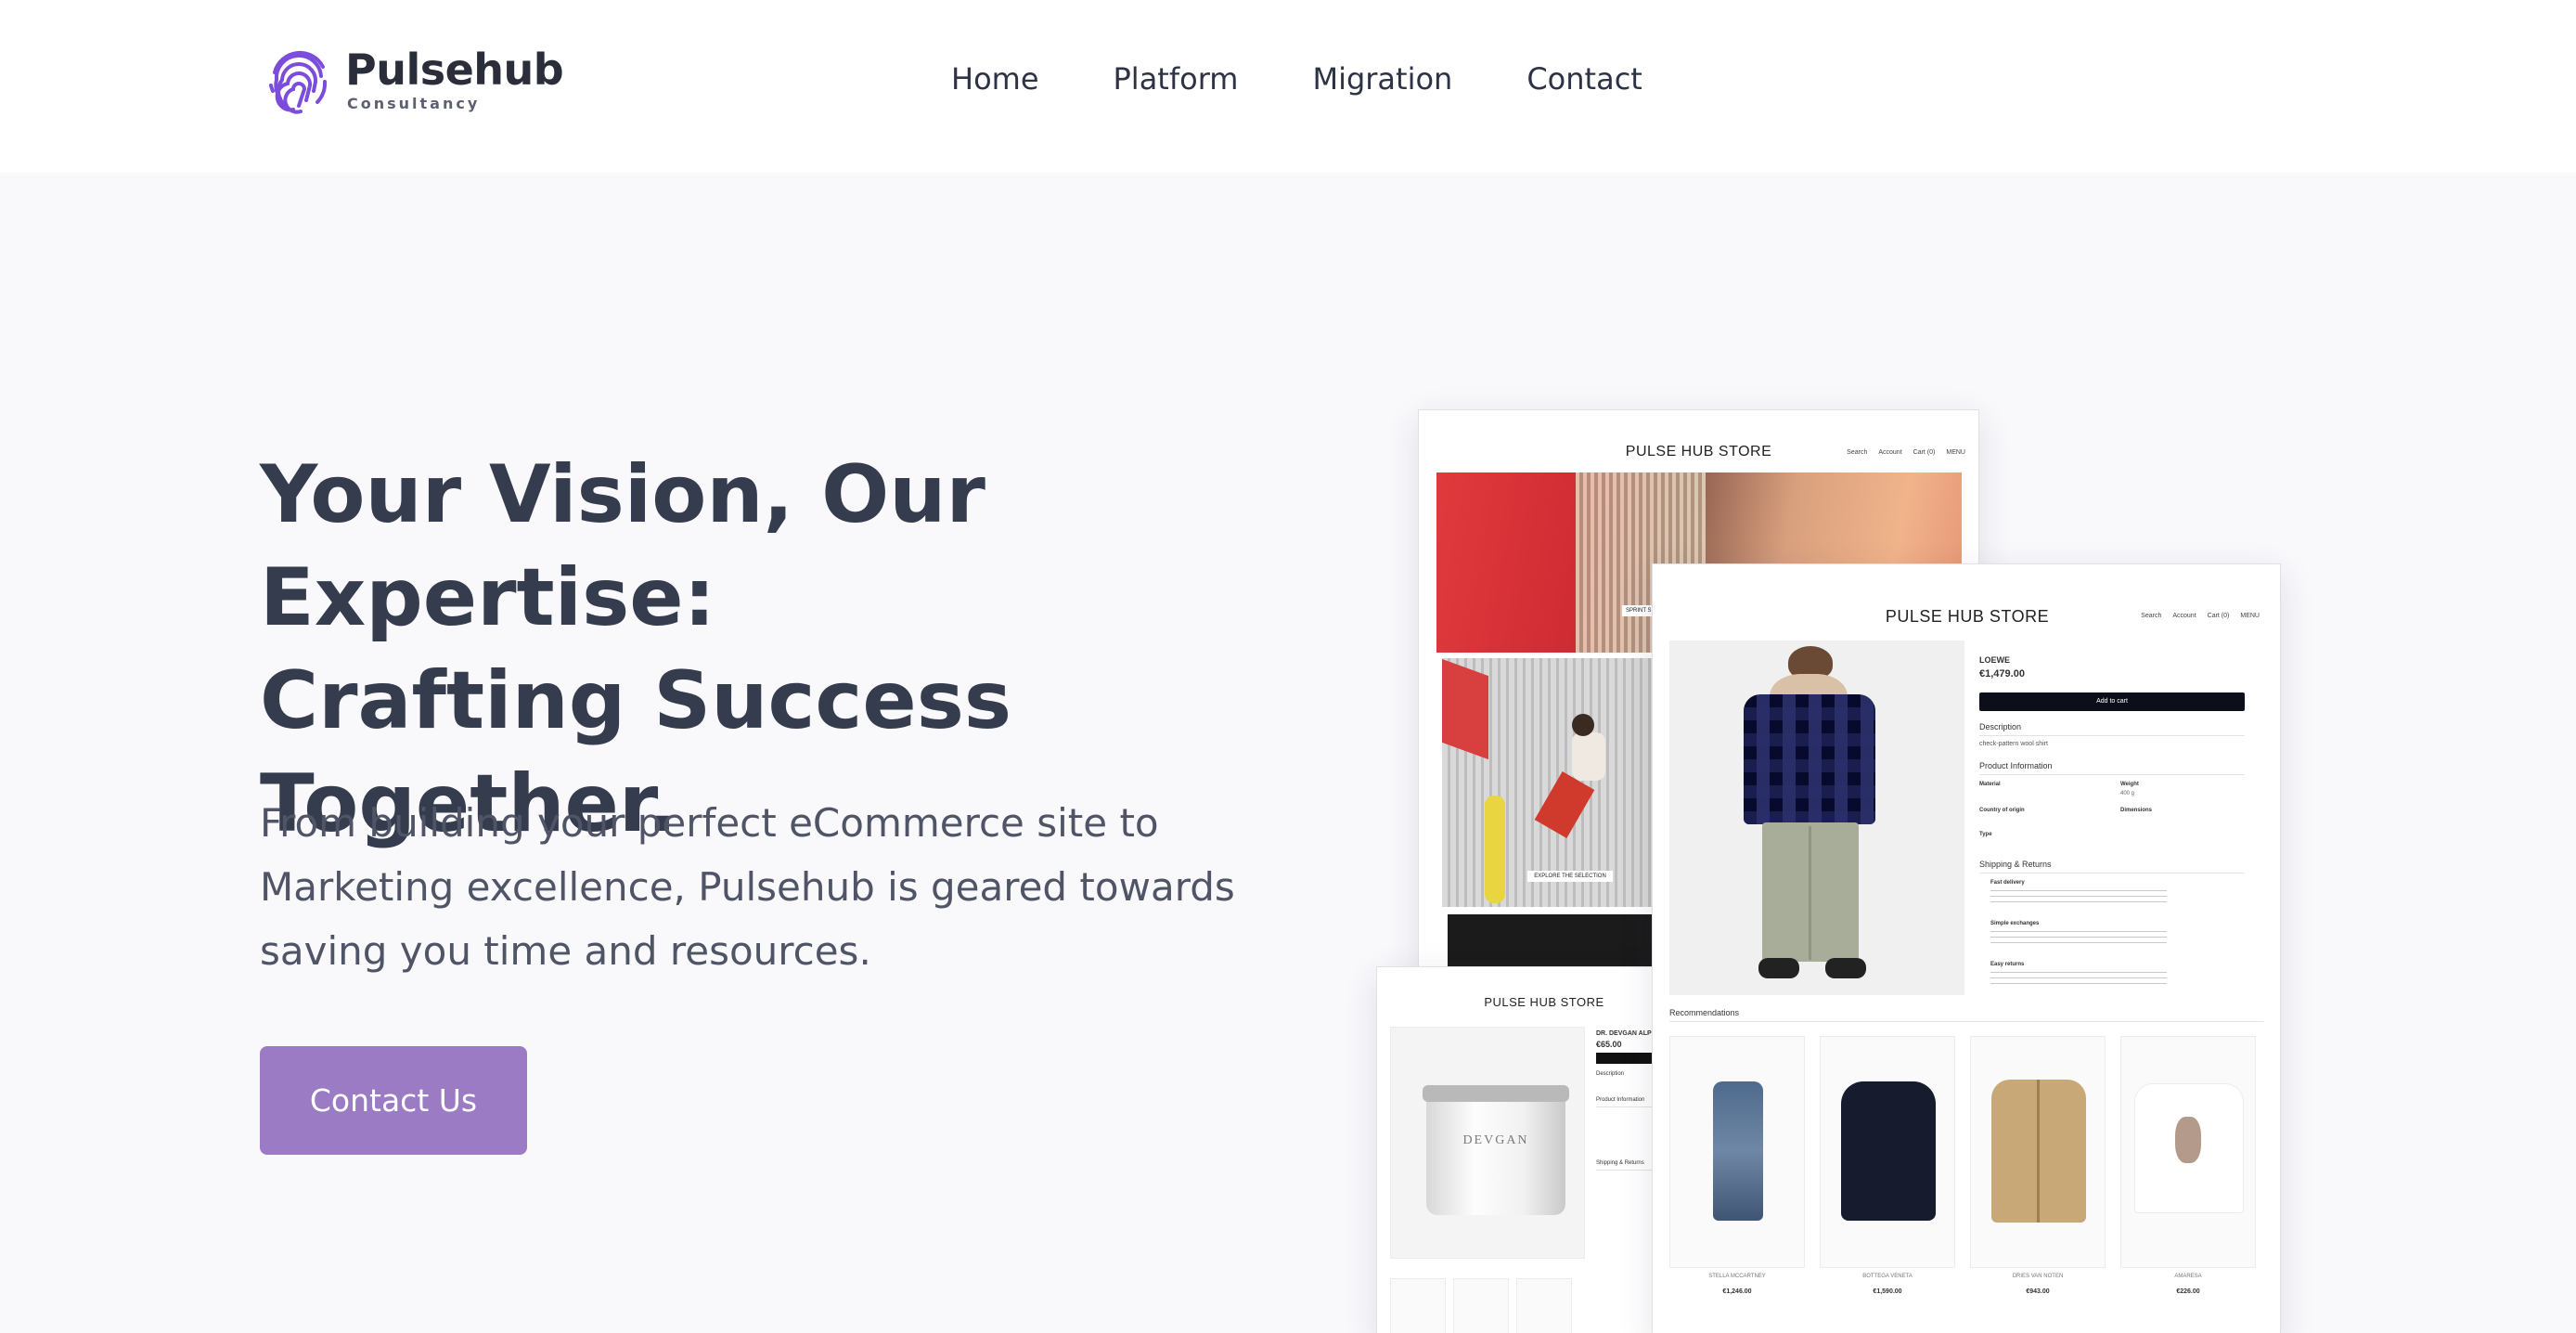 Image resolution: width=2576 pixels, height=1333 pixels. I want to click on nav-item-contact: Contact, so click(1584, 79).